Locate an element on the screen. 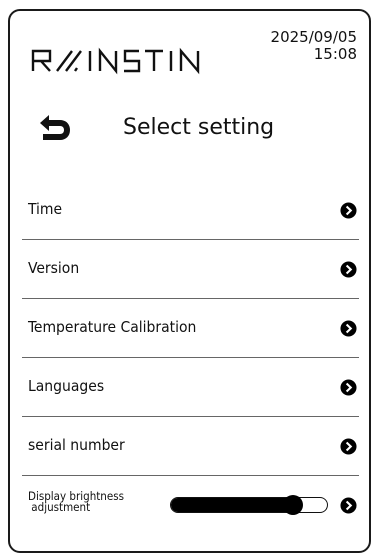 The width and height of the screenshot is (382, 559). date-time-display: 2025/09/05 15:08 is located at coordinates (314, 46).